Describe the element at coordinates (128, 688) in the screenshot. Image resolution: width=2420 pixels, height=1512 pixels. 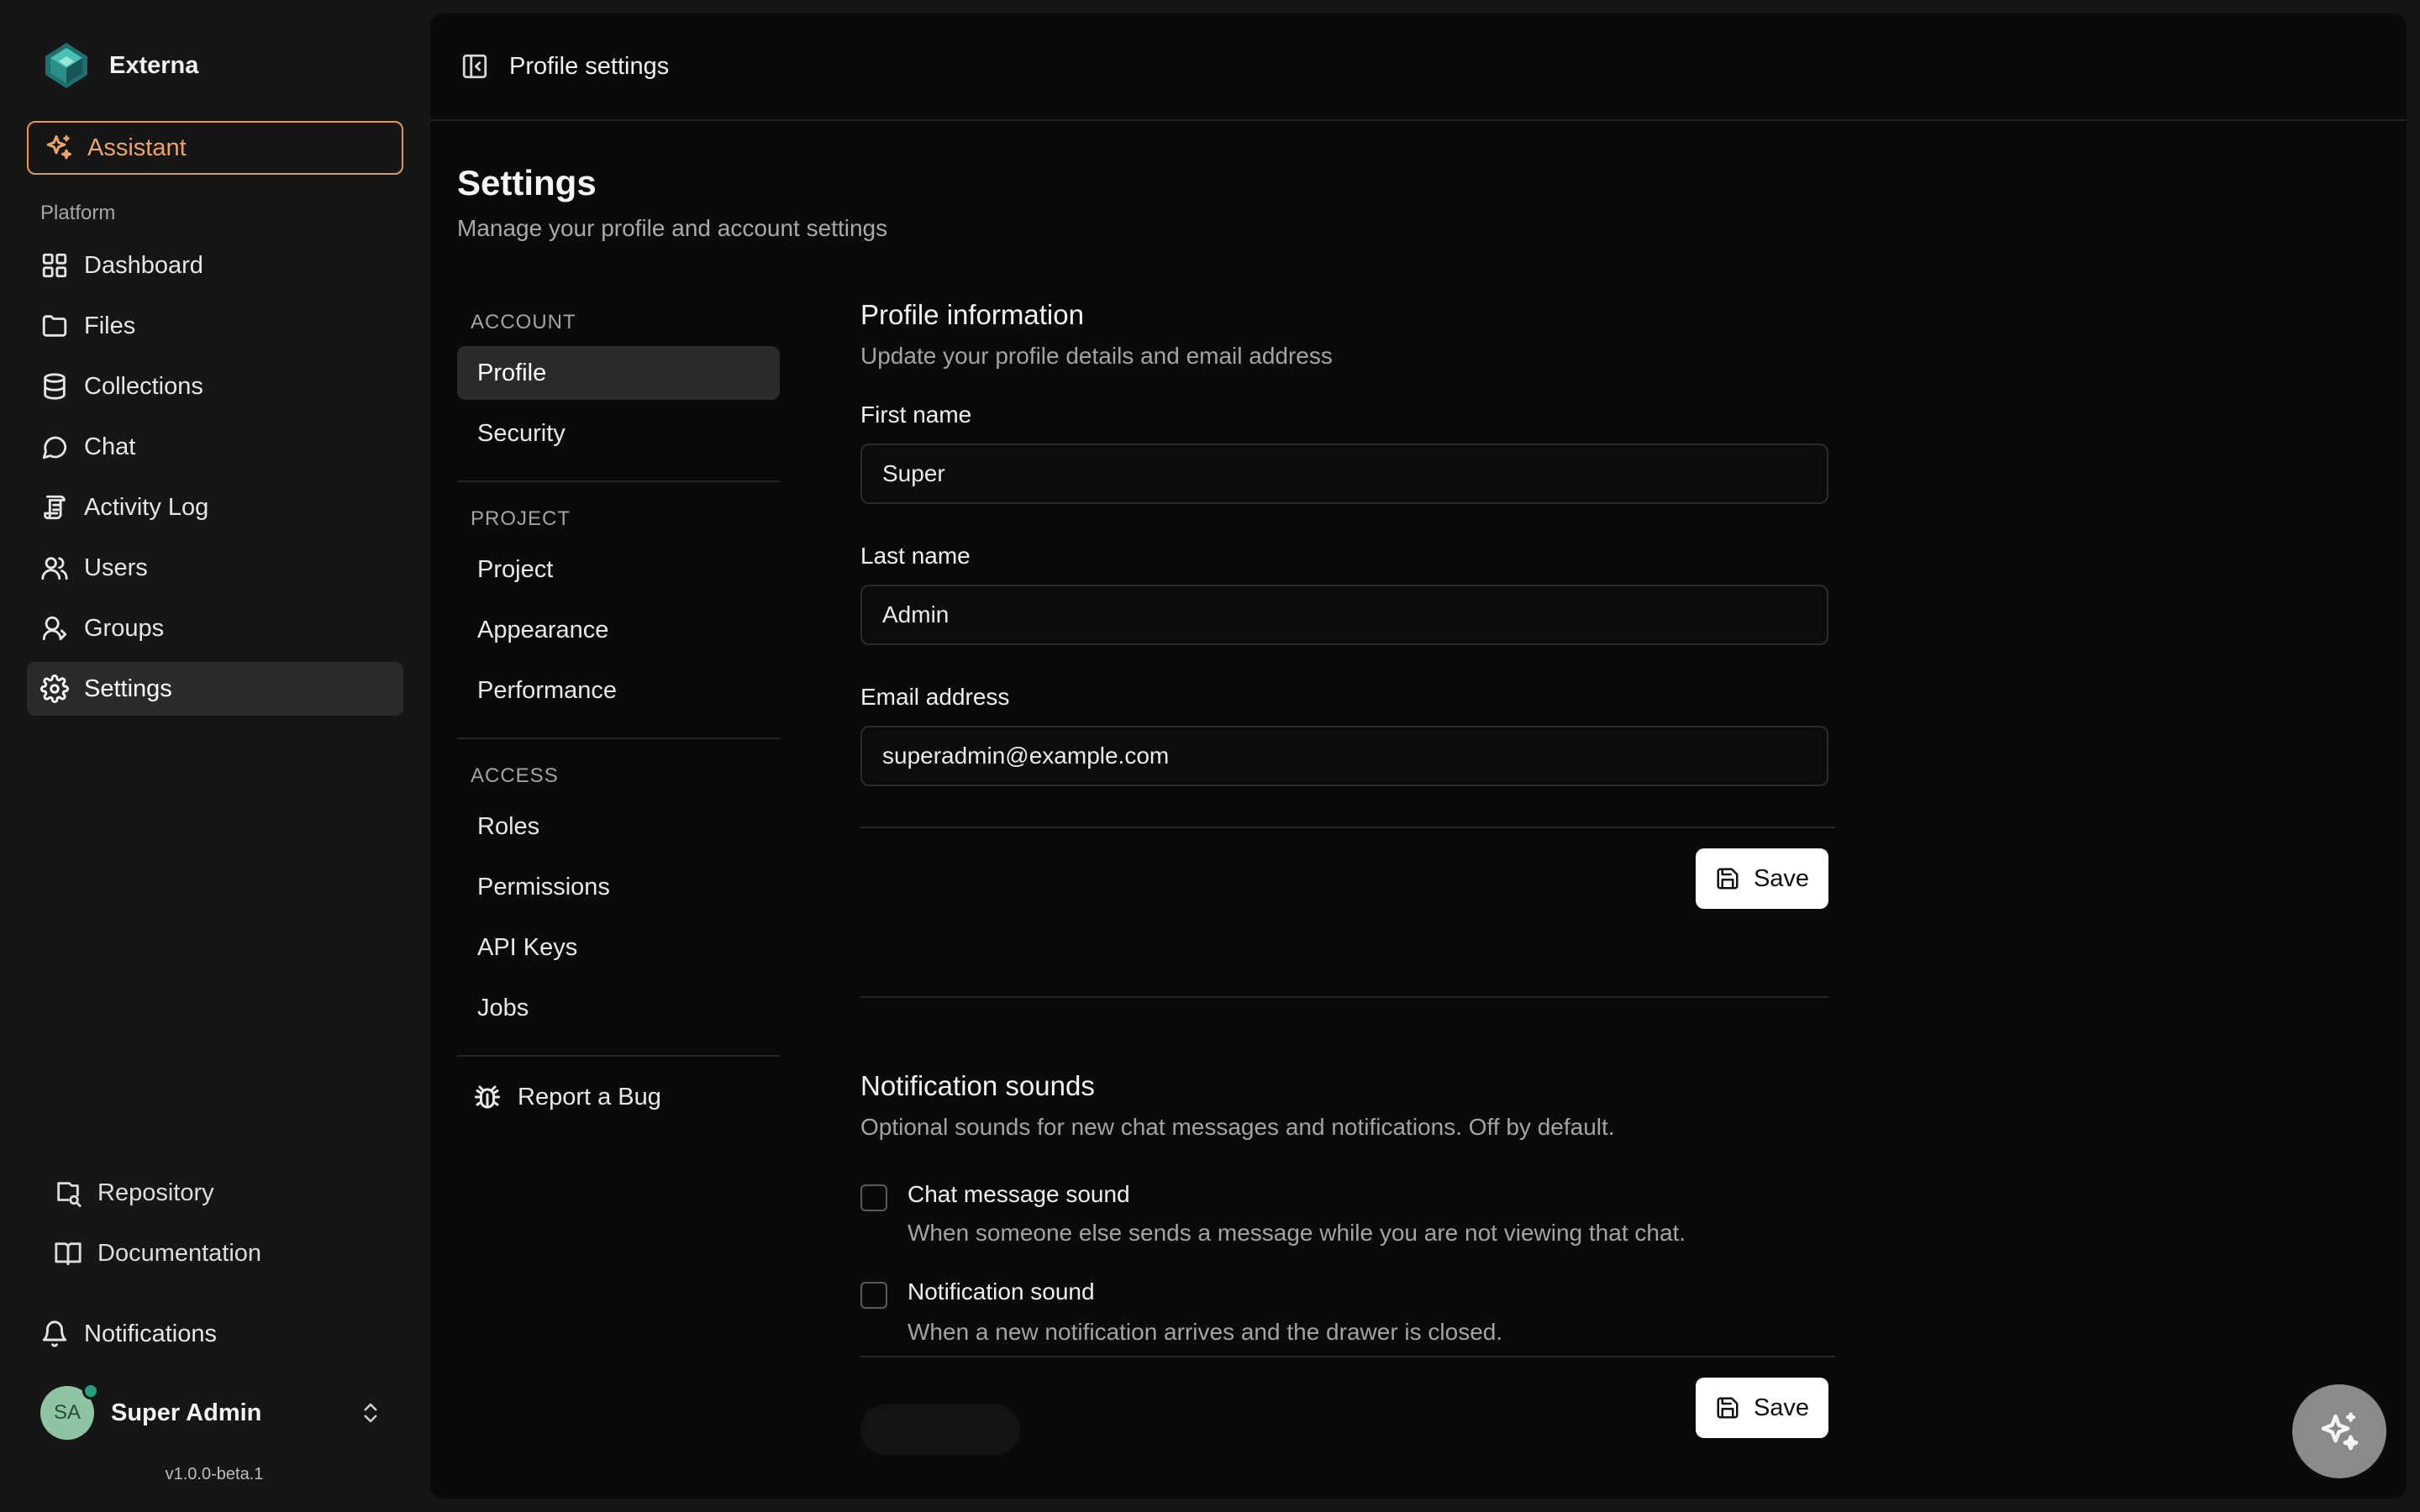
I see `sidebar-item-label: Settings` at that location.